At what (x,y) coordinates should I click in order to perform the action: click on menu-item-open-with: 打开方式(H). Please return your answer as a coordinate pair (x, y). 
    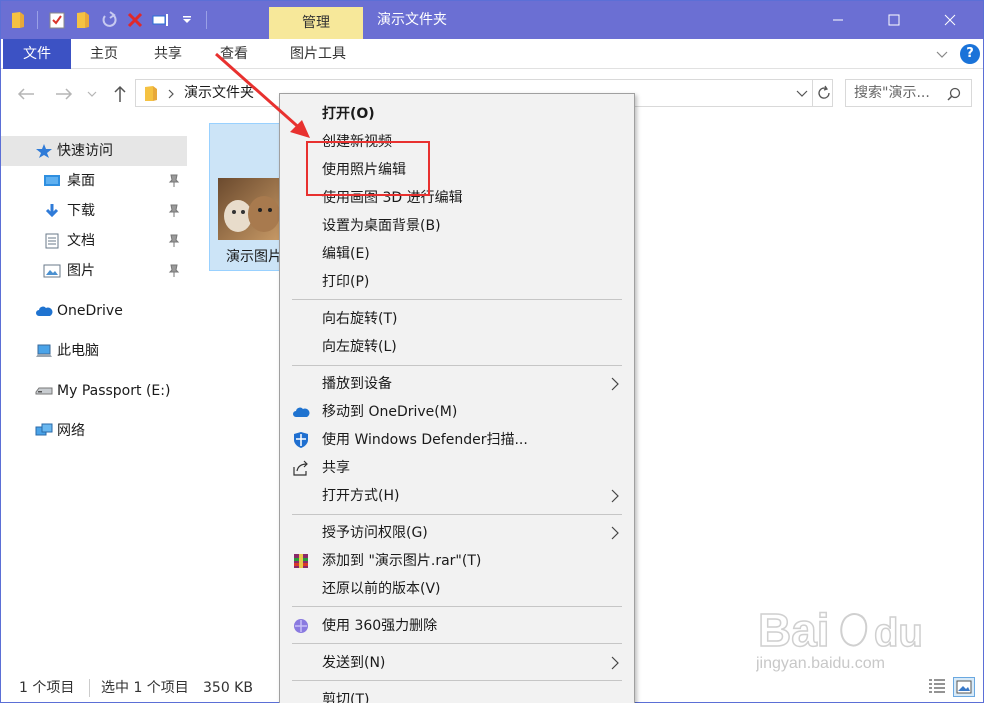
    Looking at the image, I should click on (457, 496).